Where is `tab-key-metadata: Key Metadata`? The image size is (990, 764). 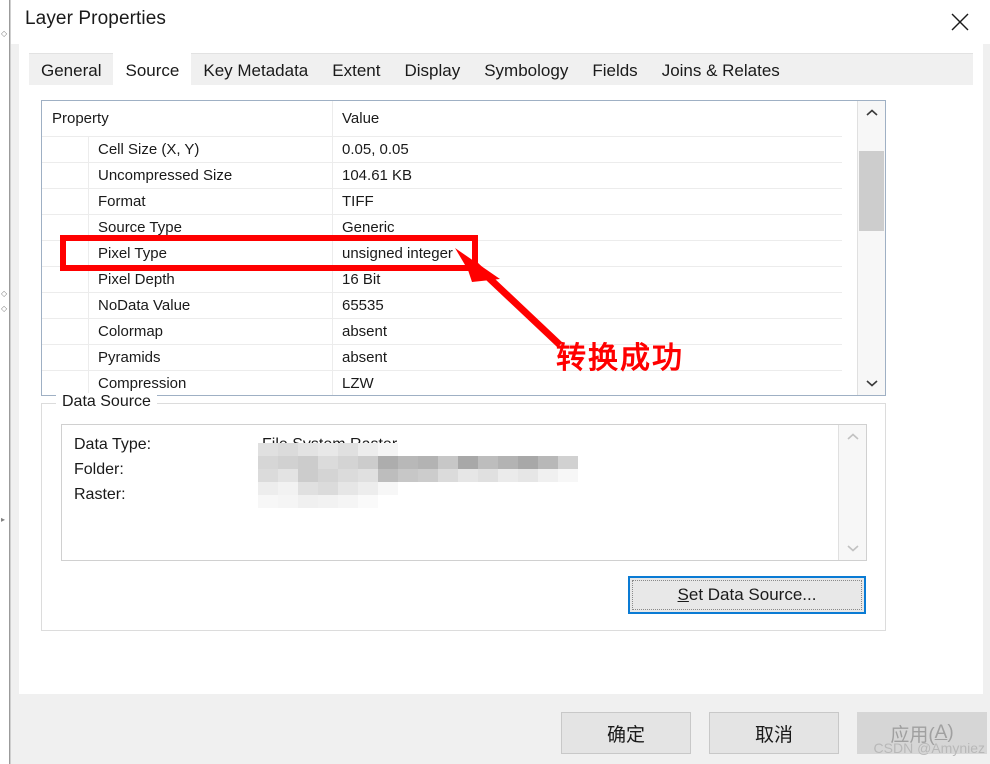 tab-key-metadata: Key Metadata is located at coordinates (255, 70).